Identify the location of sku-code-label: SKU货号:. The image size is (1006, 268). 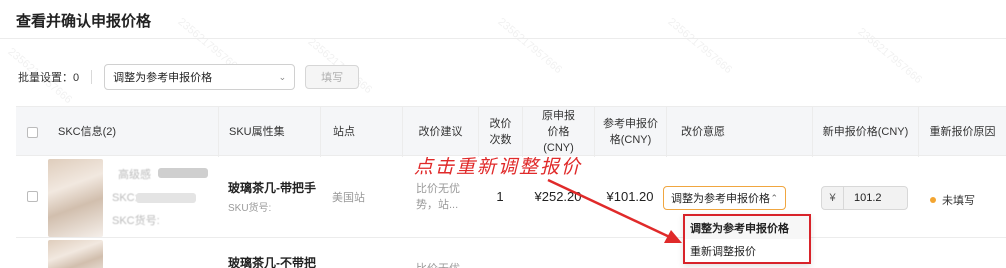
(250, 208).